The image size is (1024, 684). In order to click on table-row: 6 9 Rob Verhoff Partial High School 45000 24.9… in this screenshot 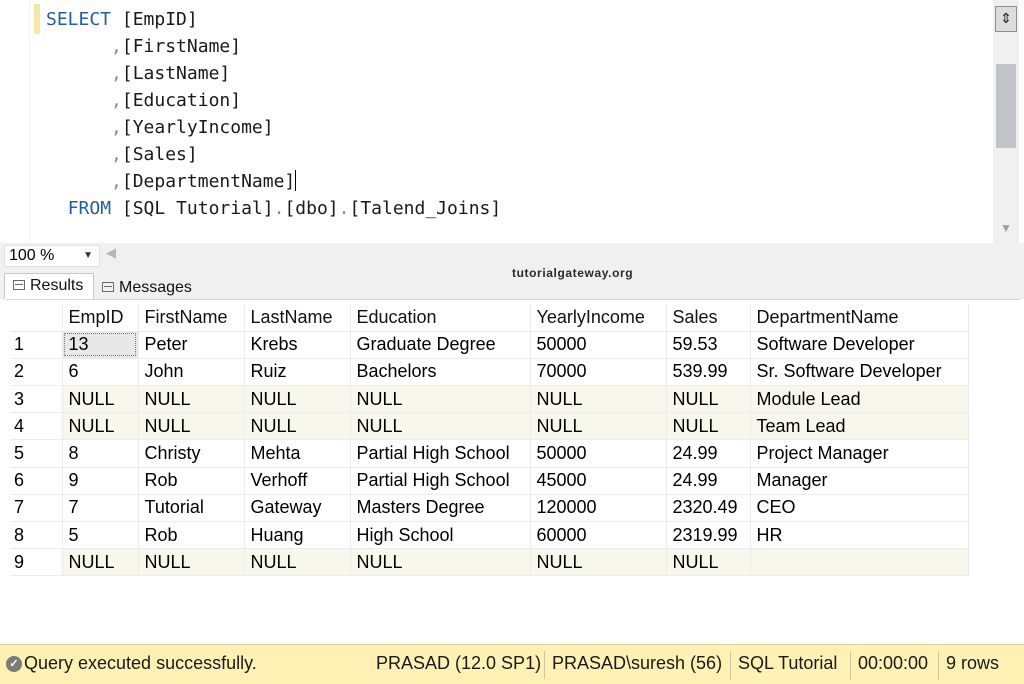, I will do `click(489, 481)`.